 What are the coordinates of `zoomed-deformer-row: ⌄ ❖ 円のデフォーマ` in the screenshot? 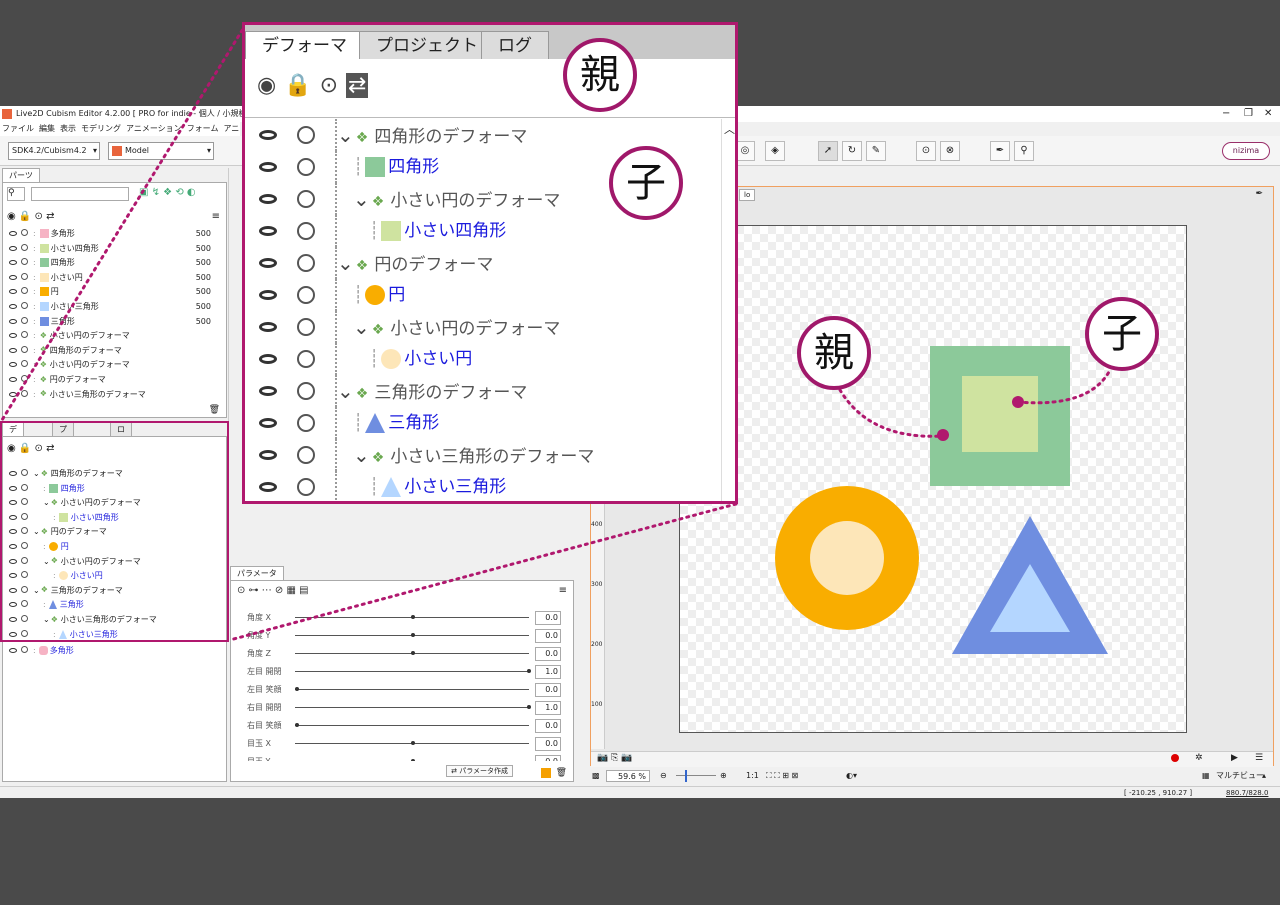 It's located at (483, 263).